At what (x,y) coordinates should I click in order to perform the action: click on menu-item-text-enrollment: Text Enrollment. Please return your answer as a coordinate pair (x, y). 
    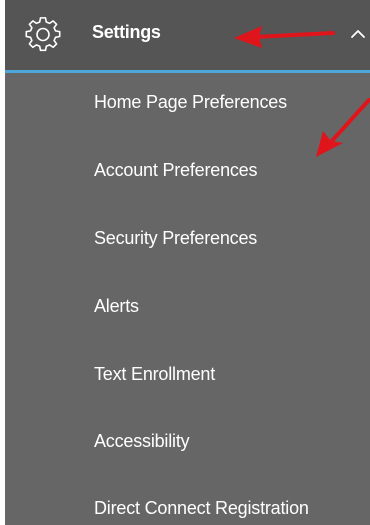
    Looking at the image, I should click on (154, 374).